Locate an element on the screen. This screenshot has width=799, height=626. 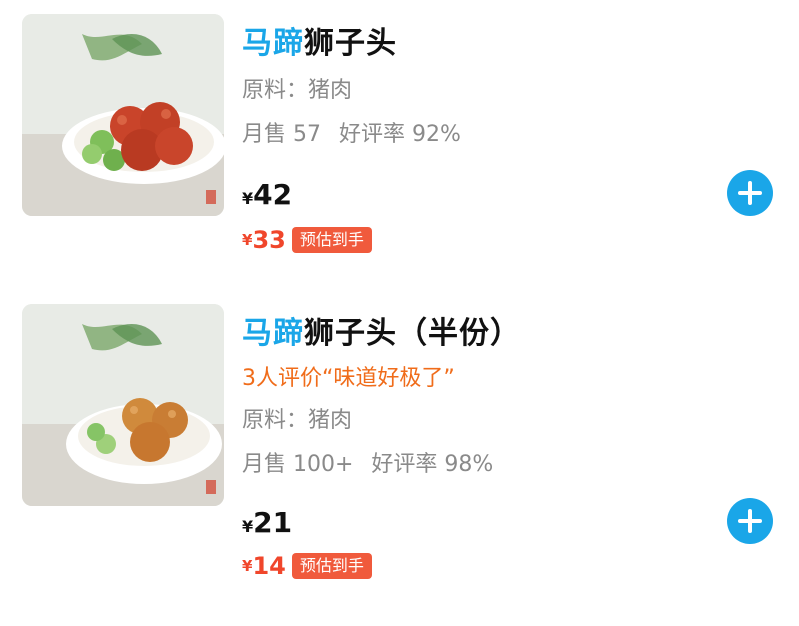
dish-deal: ¥33 预估到手 is located at coordinates (307, 240).